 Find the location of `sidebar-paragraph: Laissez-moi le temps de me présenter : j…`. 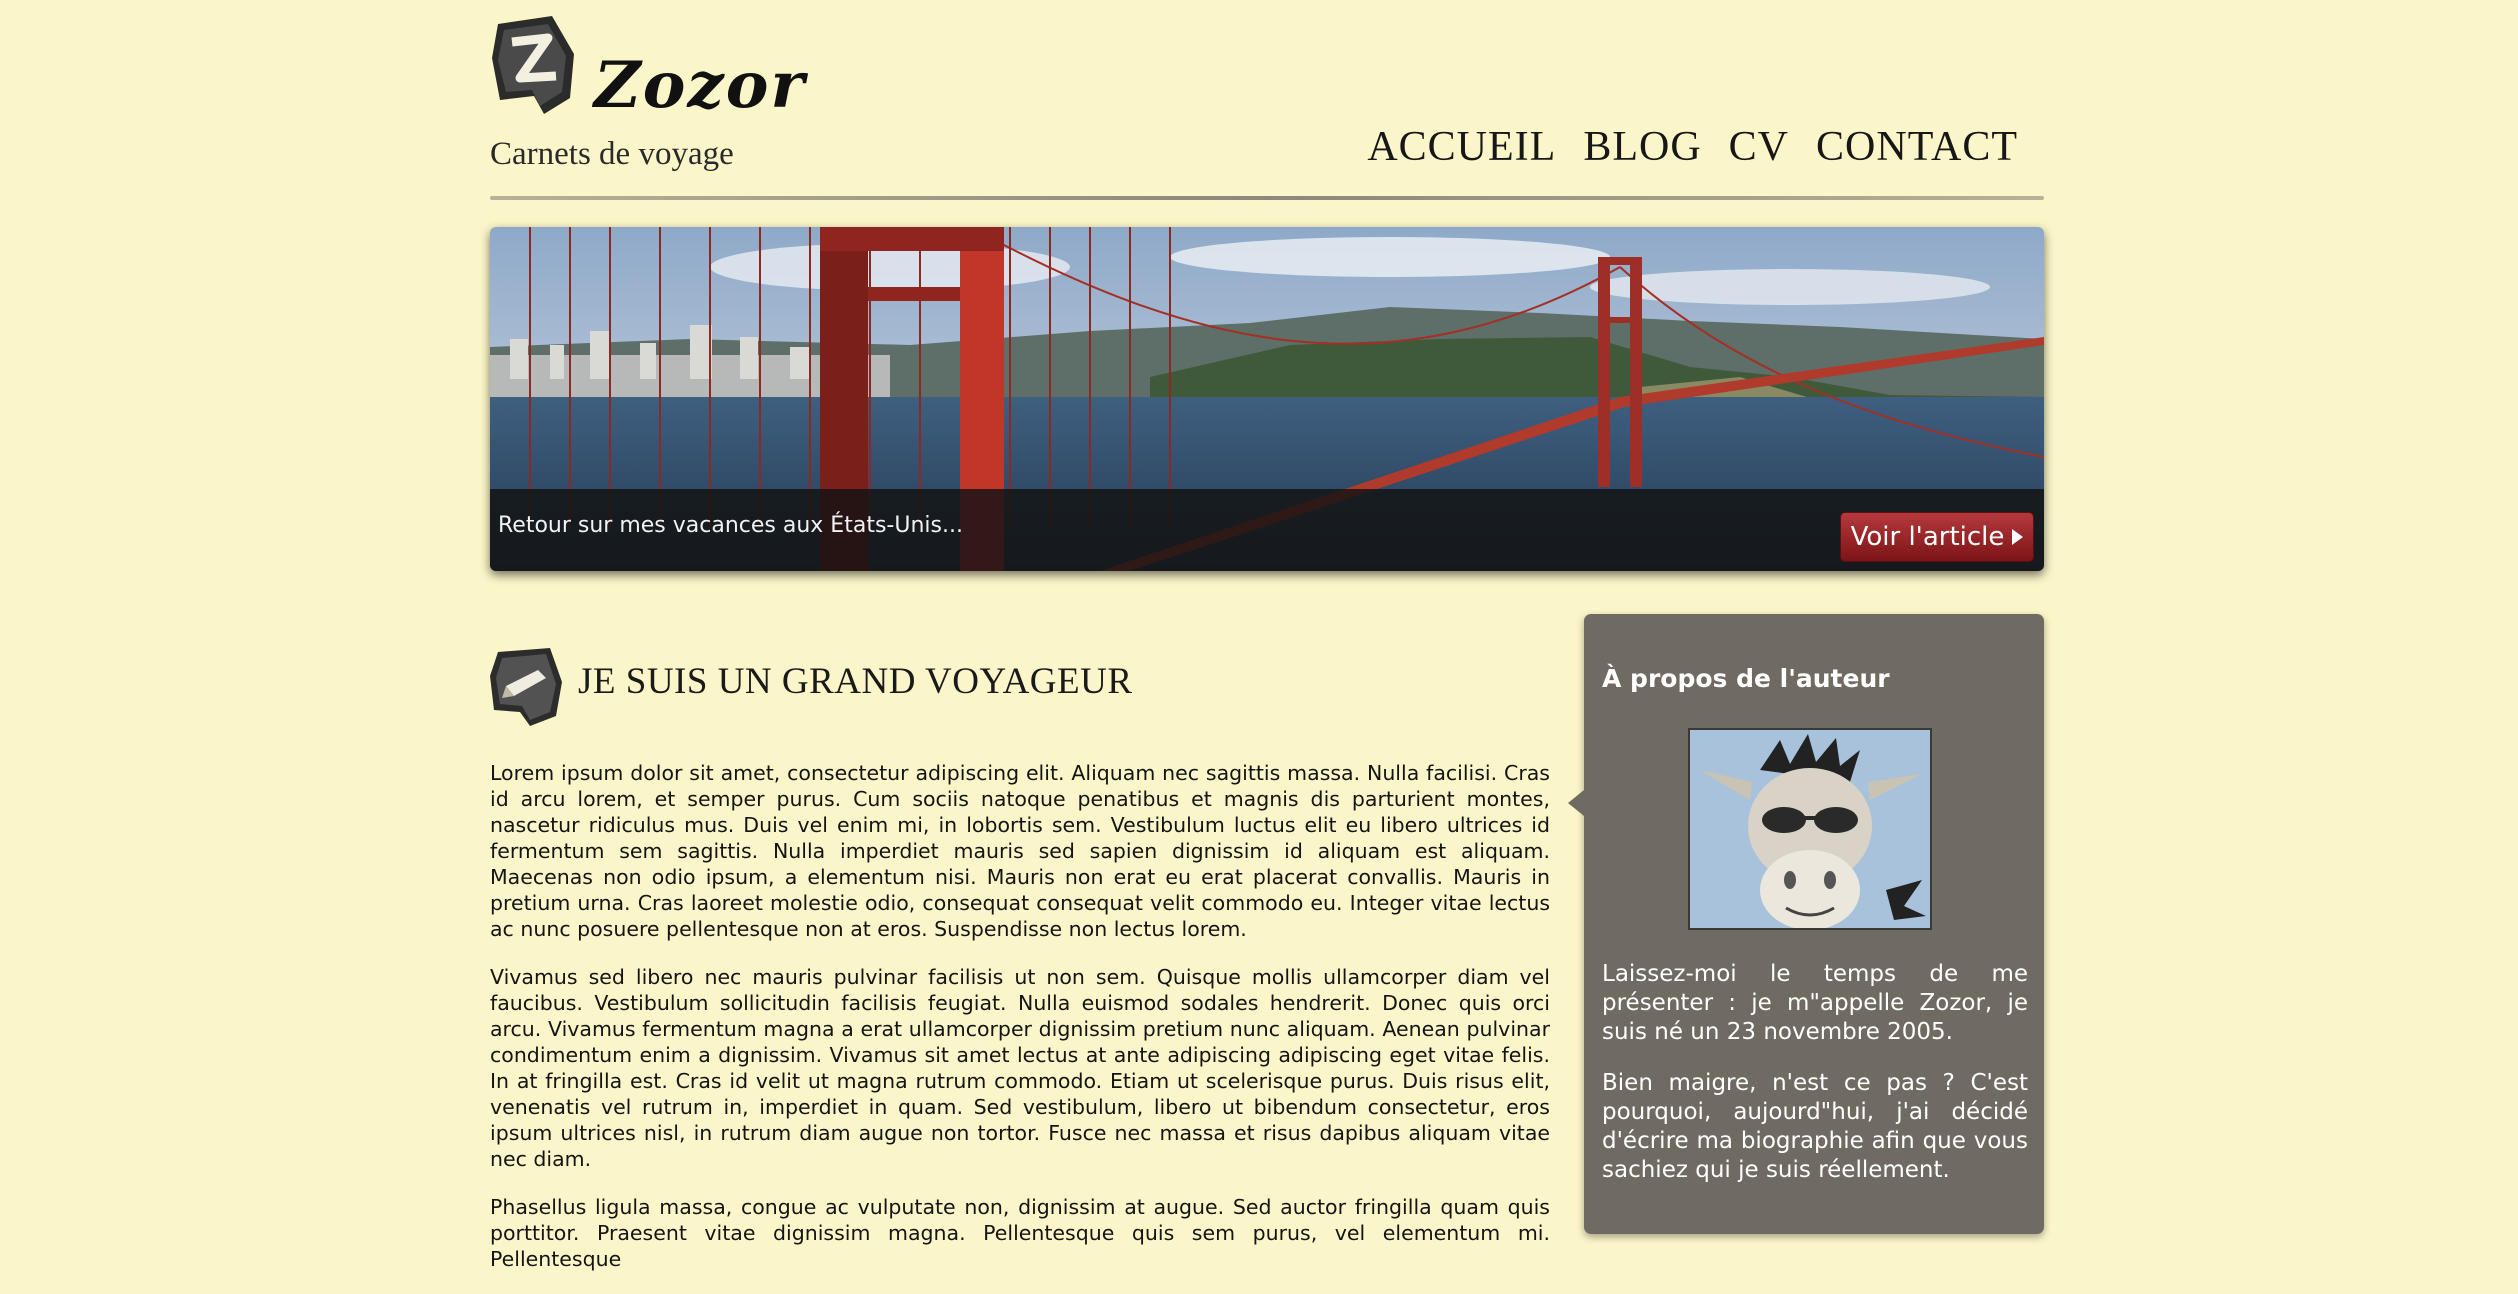

sidebar-paragraph: Laissez-moi le temps de me présenter : j… is located at coordinates (1815, 1003).